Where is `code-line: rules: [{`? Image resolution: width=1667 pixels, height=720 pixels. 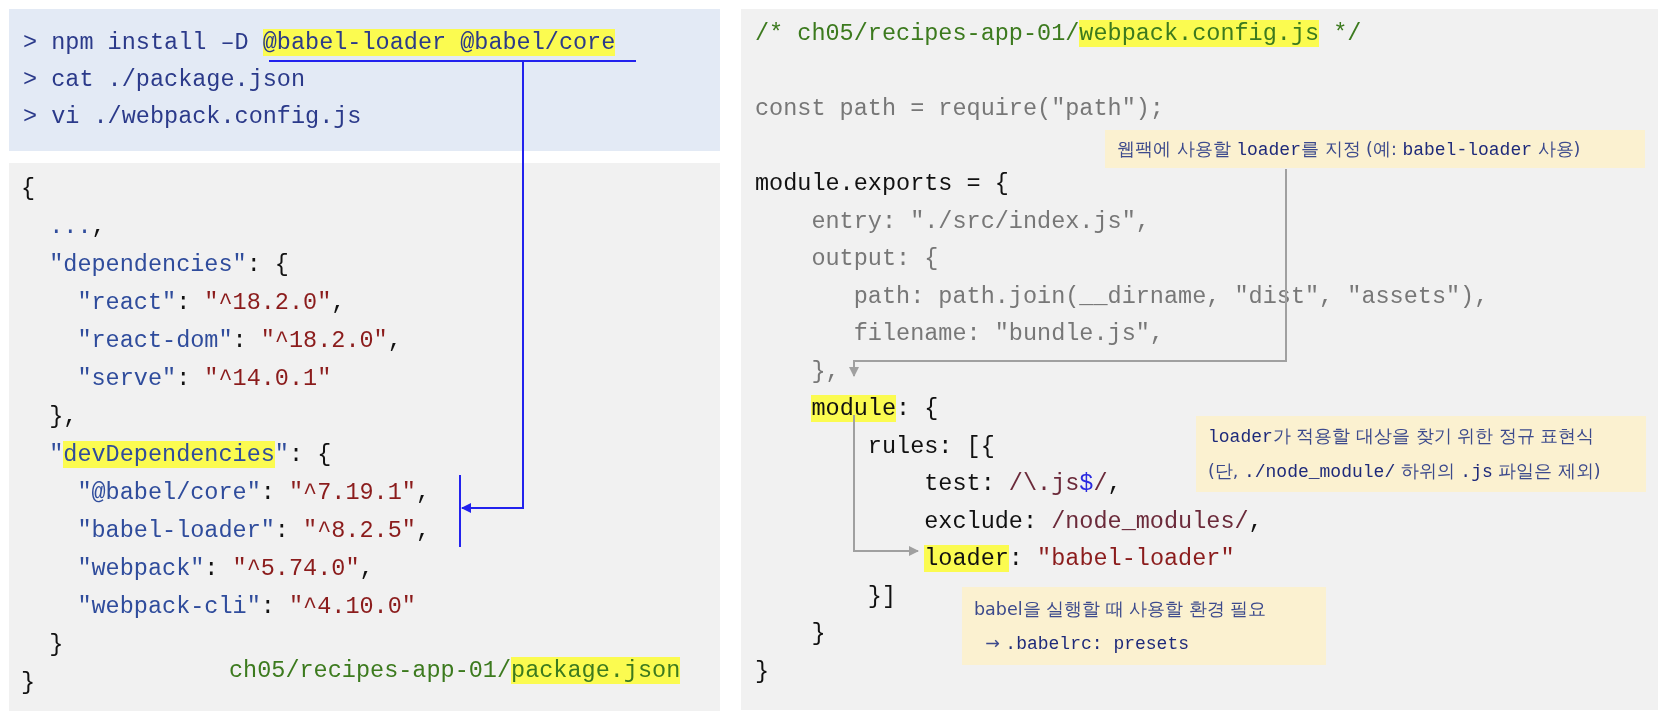
code-line: rules: [{ is located at coordinates (930, 446).